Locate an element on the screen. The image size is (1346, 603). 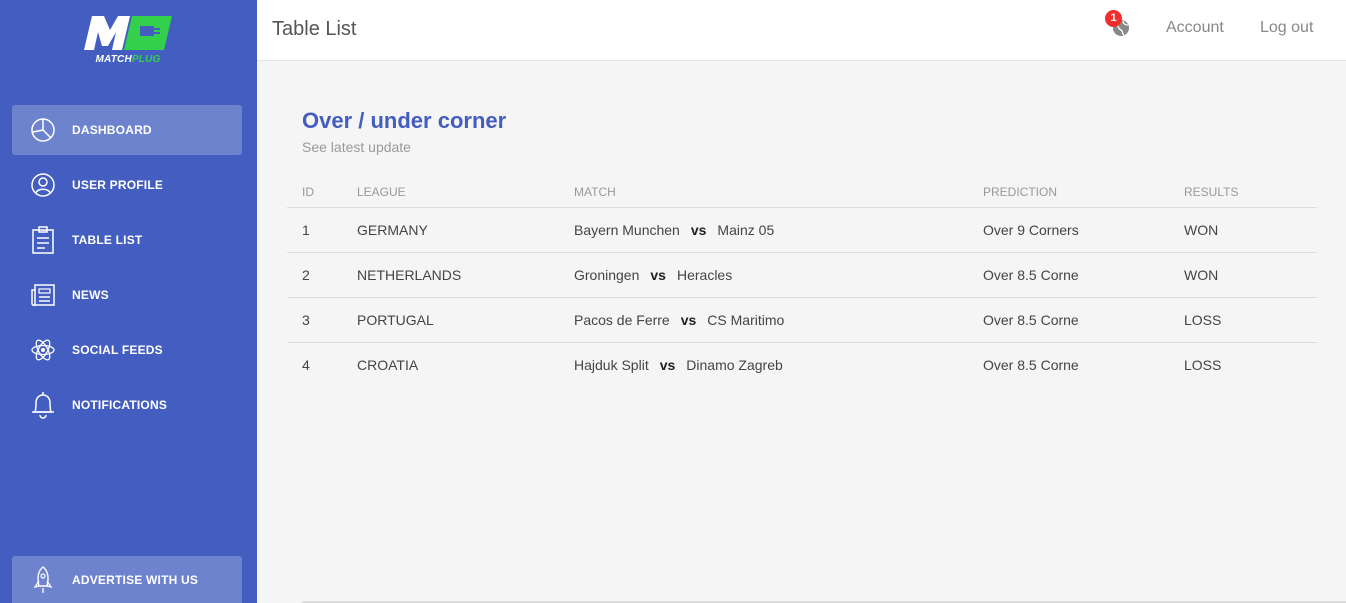
sidebar-item-label: TABLE LIST is located at coordinates (107, 240).